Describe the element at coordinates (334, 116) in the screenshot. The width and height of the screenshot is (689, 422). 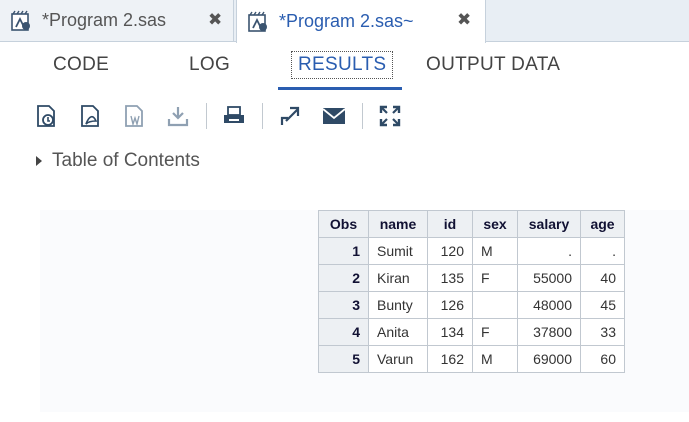
I see `email-icon` at that location.